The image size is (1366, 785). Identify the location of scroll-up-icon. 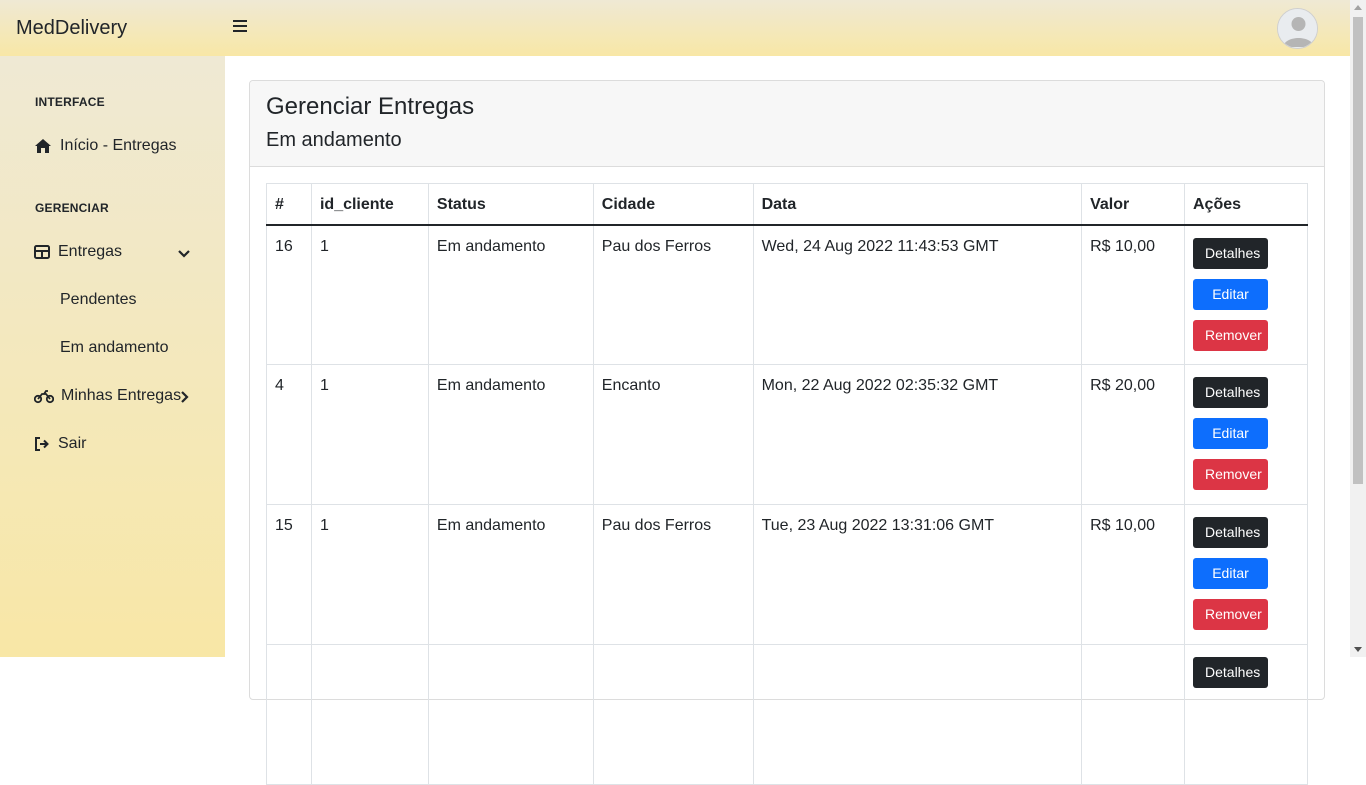
(1358, 7).